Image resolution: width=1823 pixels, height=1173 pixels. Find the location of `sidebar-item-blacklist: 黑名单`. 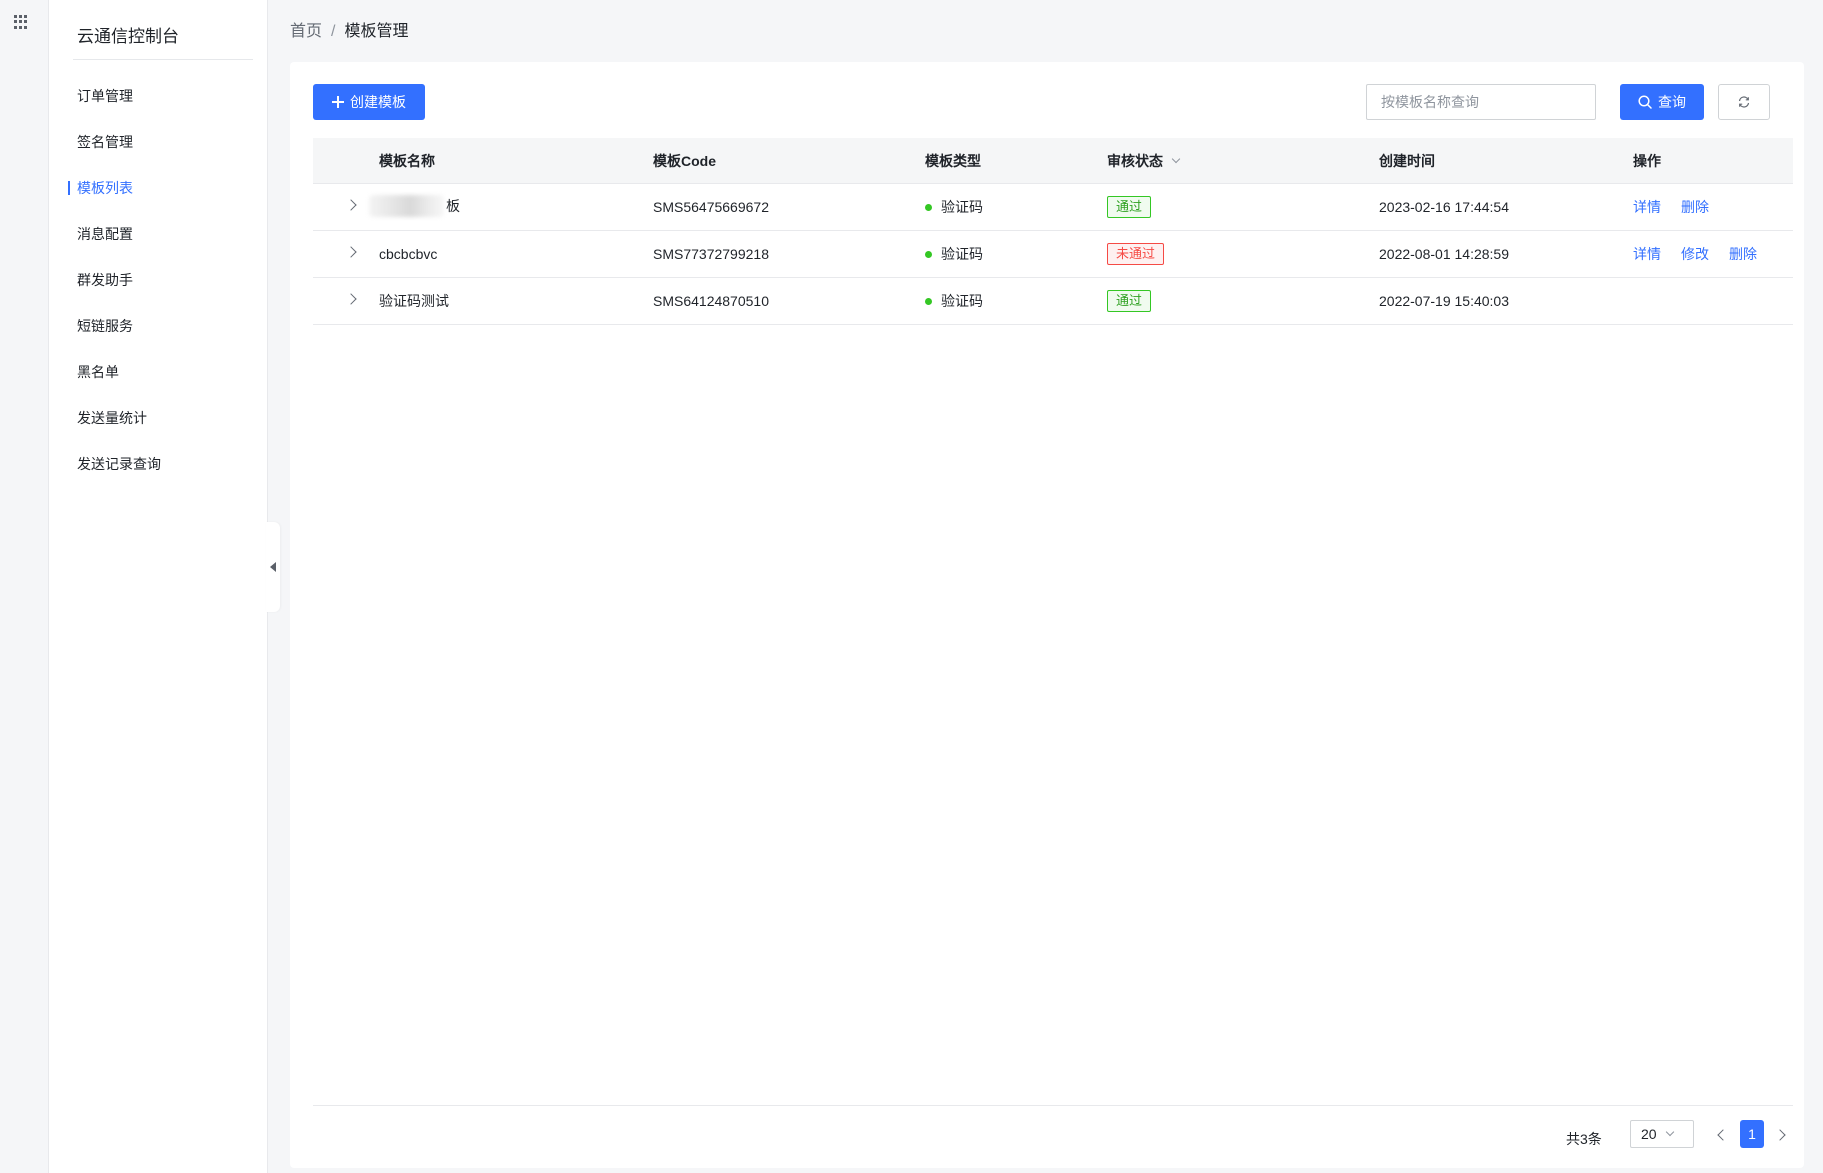

sidebar-item-blacklist: 黑名单 is located at coordinates (158, 372).